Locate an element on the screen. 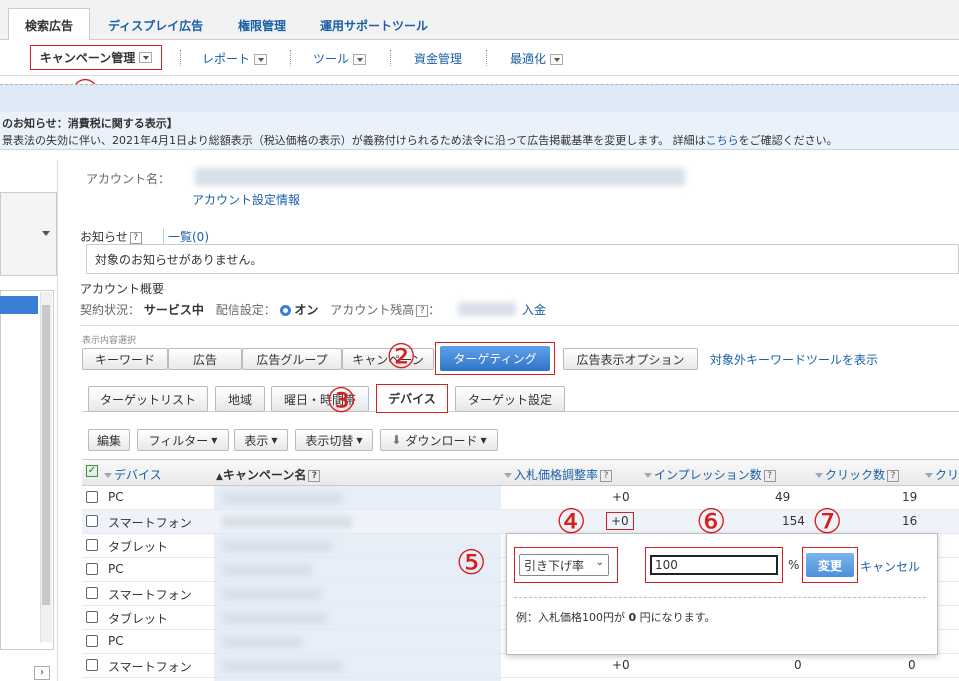  view-tab-ad: 広告 is located at coordinates (205, 359).